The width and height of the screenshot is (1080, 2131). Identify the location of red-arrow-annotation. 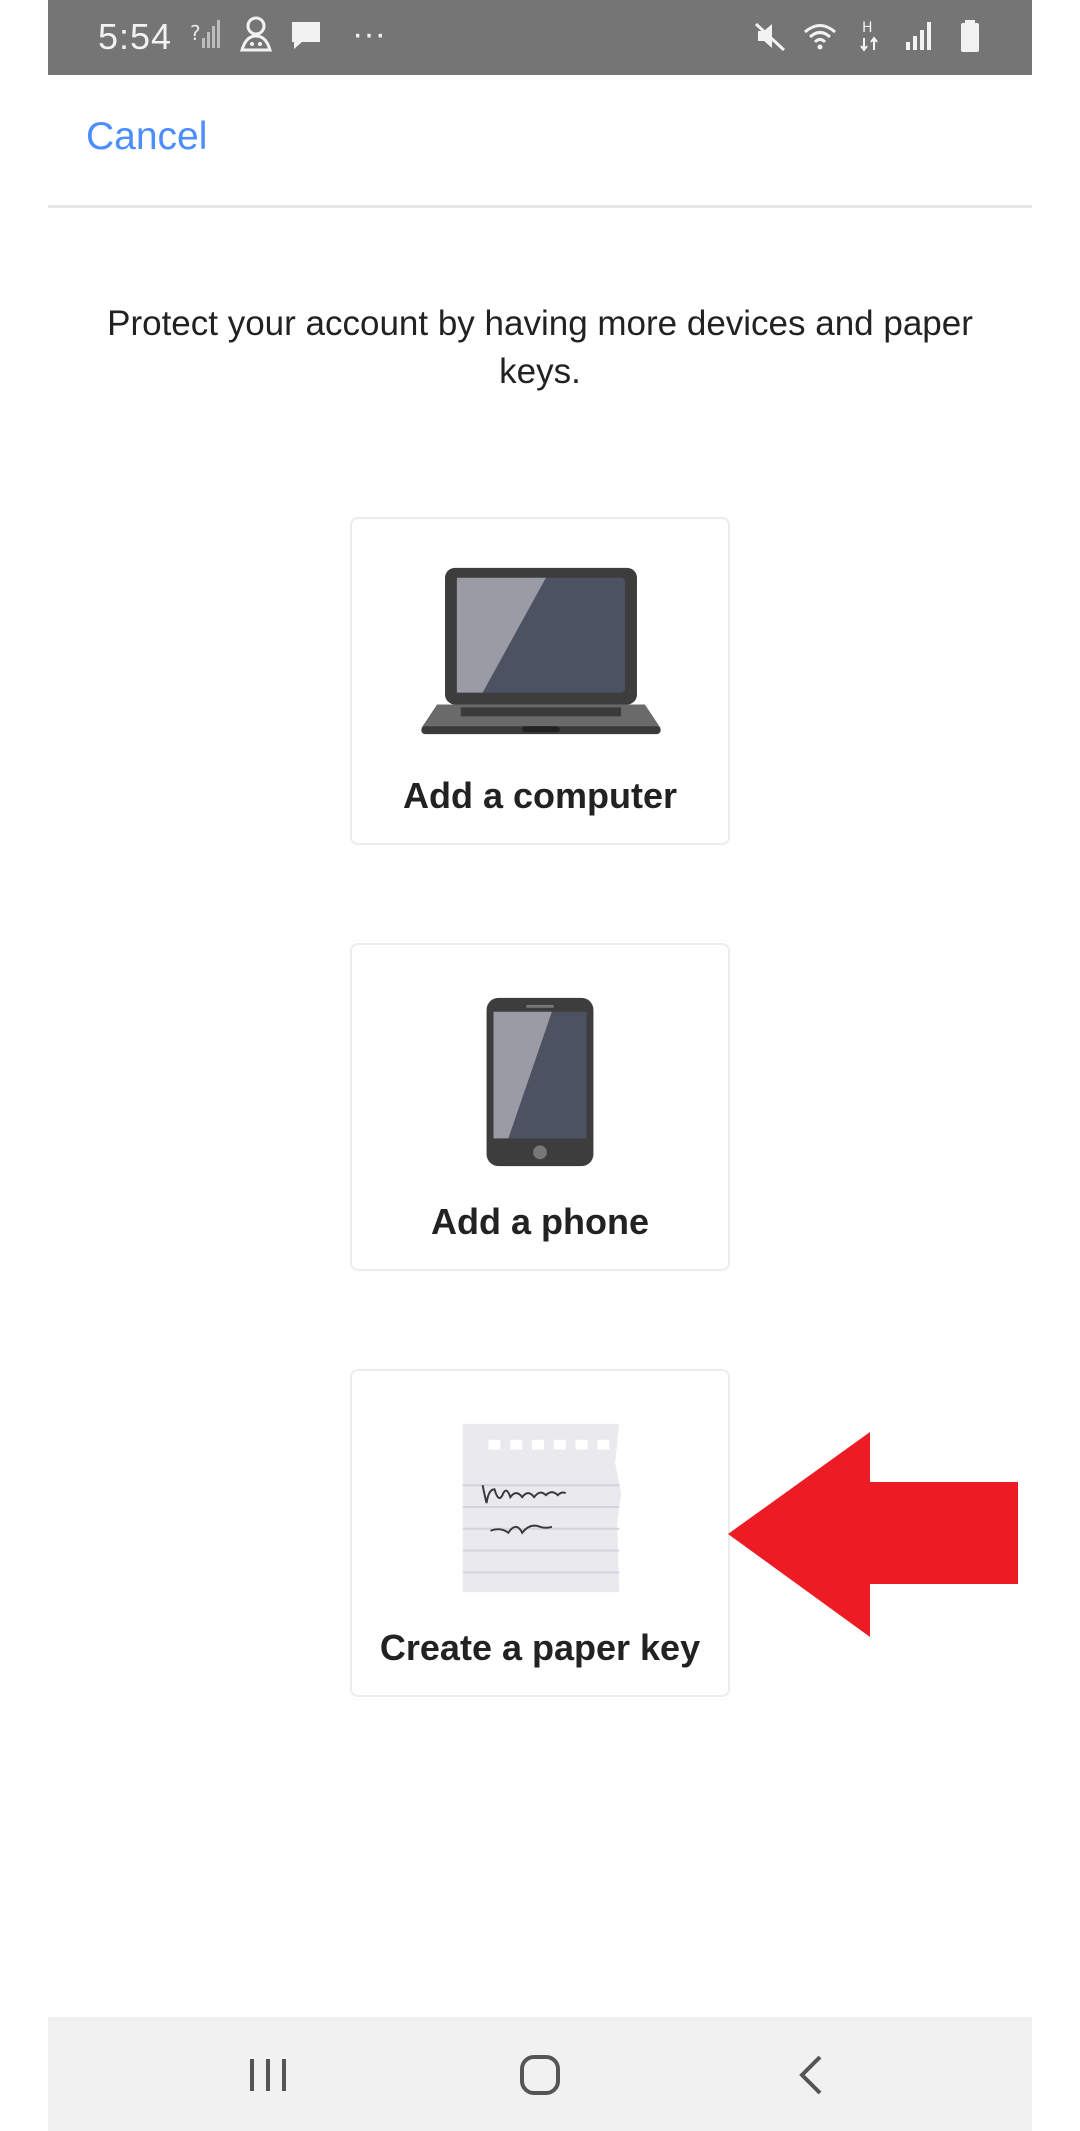
(873, 1534).